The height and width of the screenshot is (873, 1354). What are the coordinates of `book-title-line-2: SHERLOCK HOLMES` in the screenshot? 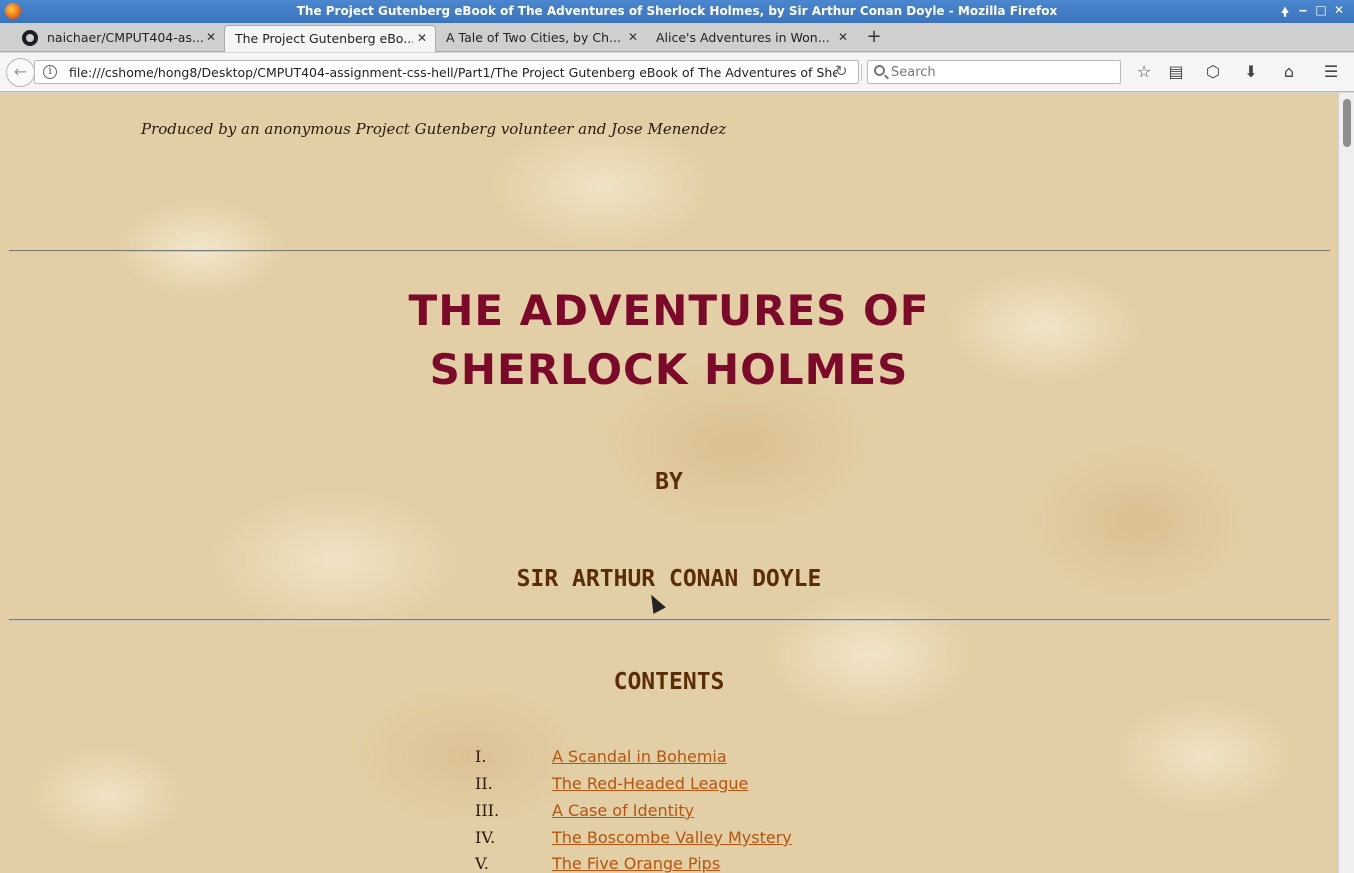 It's located at (669, 369).